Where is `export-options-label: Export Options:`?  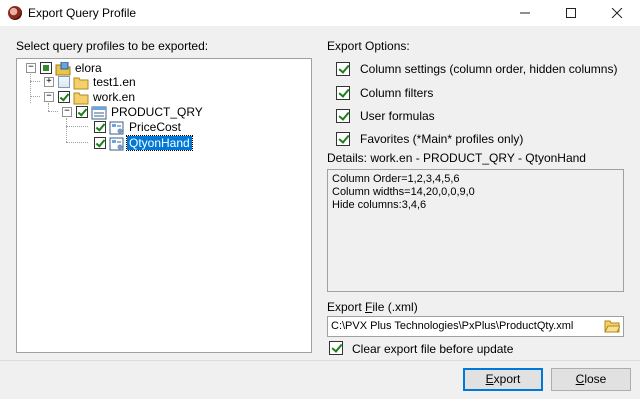 export-options-label: Export Options: is located at coordinates (368, 46).